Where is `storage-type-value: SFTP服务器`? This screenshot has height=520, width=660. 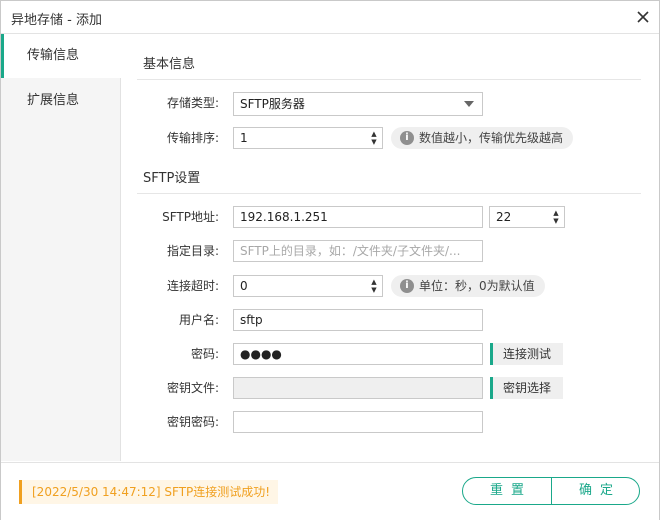
storage-type-value: SFTP服务器 is located at coordinates (272, 104).